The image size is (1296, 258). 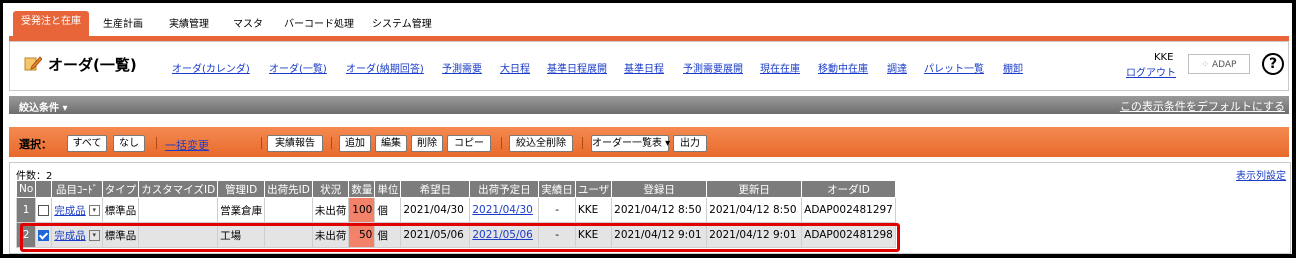 I want to click on nav-base-schedule-expand: 基準日程展開, so click(x=577, y=67).